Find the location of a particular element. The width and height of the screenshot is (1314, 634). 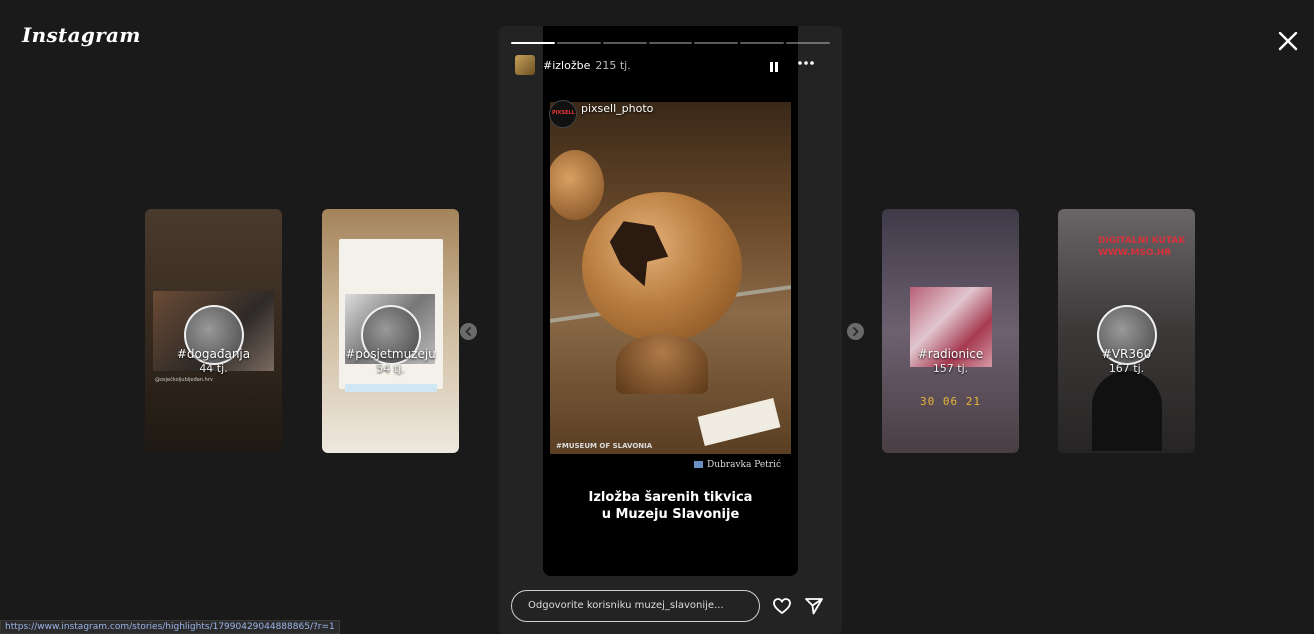

preview-time: 157 tj. is located at coordinates (950, 368).